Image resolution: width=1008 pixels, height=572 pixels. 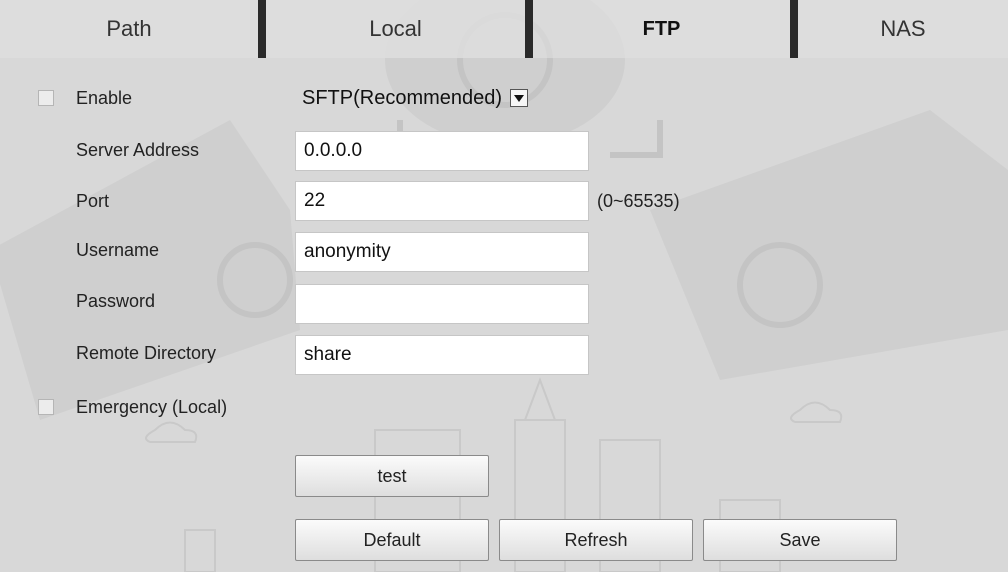 What do you see at coordinates (152, 407) in the screenshot?
I see `emergency-label: Emergency (Local)` at bounding box center [152, 407].